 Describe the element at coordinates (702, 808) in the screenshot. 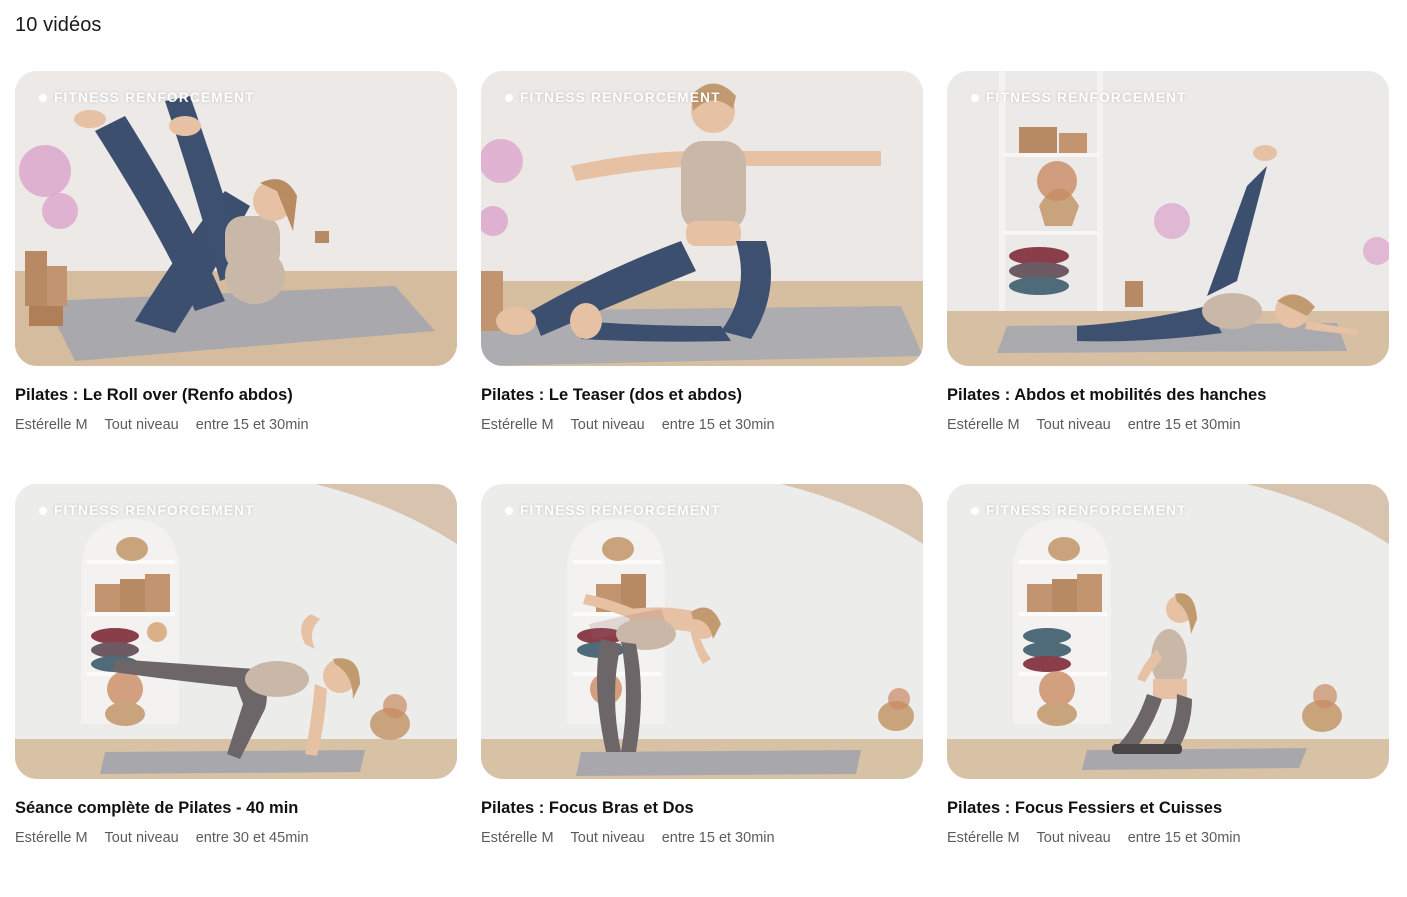

I see `video-title: Pilates : Focus Bras et Dos` at that location.